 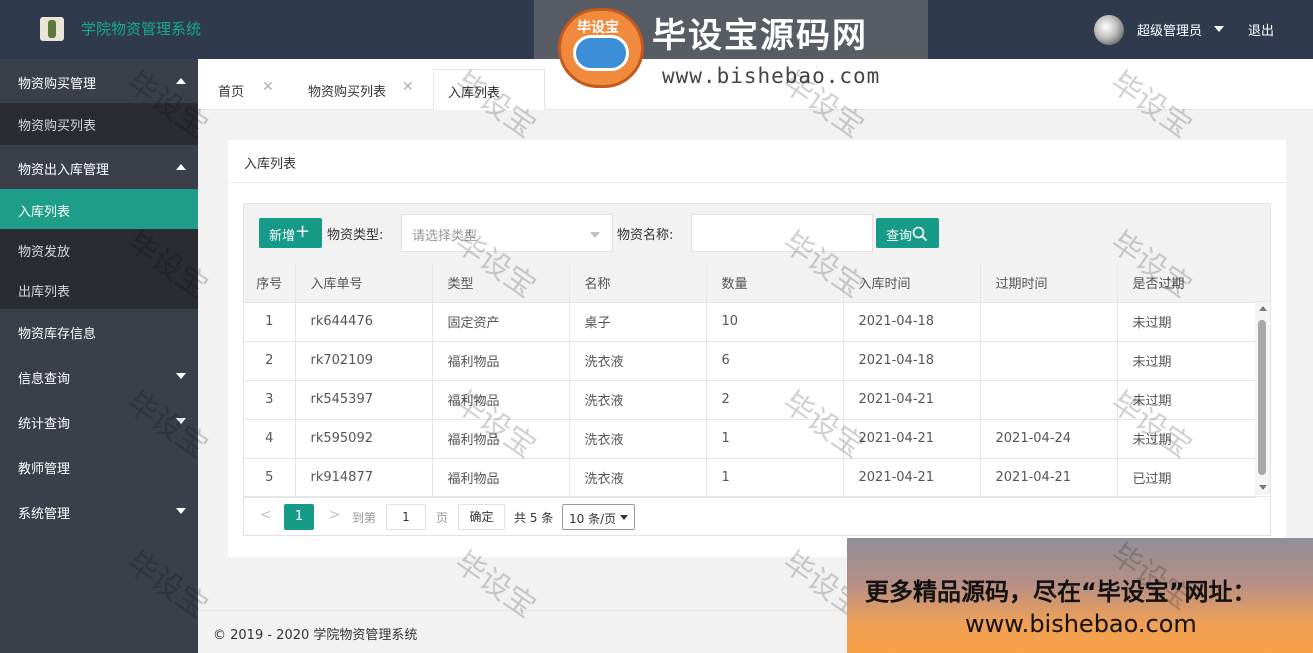 I want to click on table-scrollbar, so click(x=1262, y=398).